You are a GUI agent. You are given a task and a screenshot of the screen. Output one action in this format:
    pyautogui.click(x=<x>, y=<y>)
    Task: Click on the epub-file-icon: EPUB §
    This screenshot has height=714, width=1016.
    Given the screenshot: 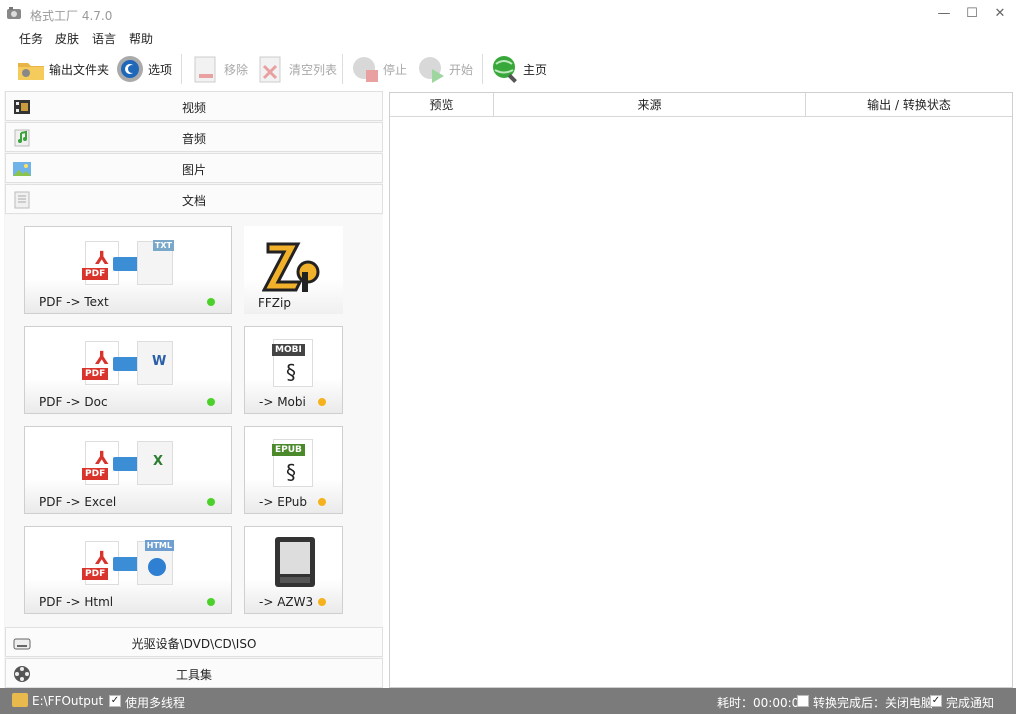 What is the action you would take?
    pyautogui.click(x=292, y=463)
    